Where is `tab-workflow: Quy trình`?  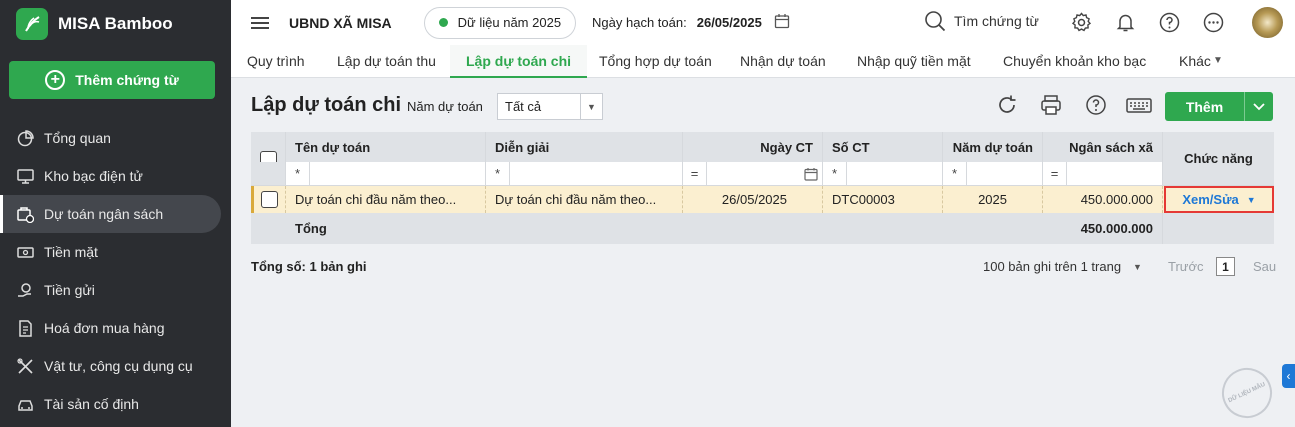
tab-workflow: Quy trình is located at coordinates (276, 61).